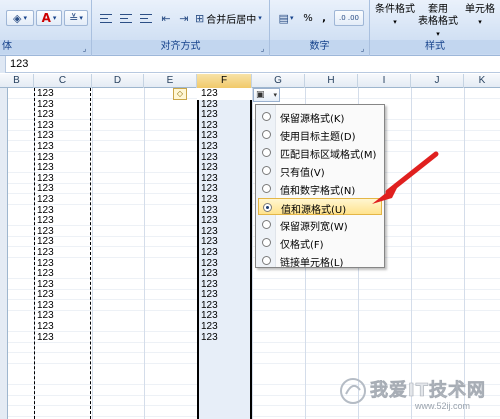 This screenshot has width=500, height=419. I want to click on phonetic-icon: ≚, so click(74, 18).